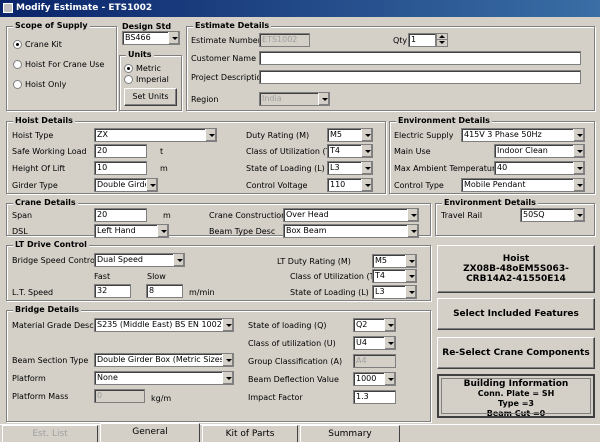 This screenshot has height=442, width=600. Describe the element at coordinates (164, 360) in the screenshot. I see `beam-section-select: Double Girder Box (Metric Sizes)` at that location.